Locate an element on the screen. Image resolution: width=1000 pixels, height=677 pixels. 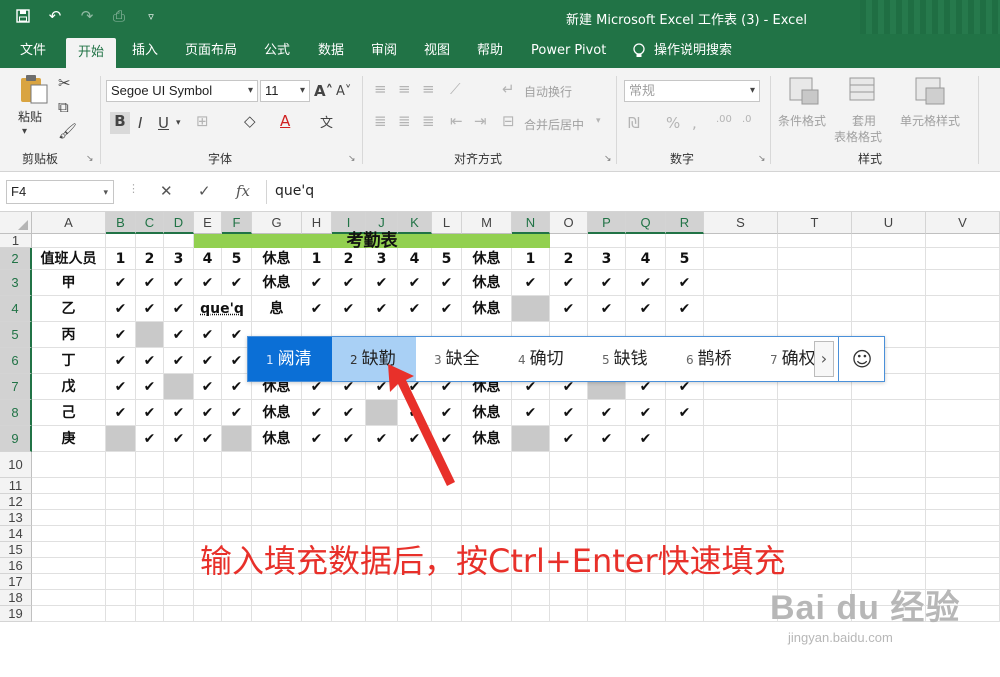
format-as-table-icon is located at coordinates (864, 91).